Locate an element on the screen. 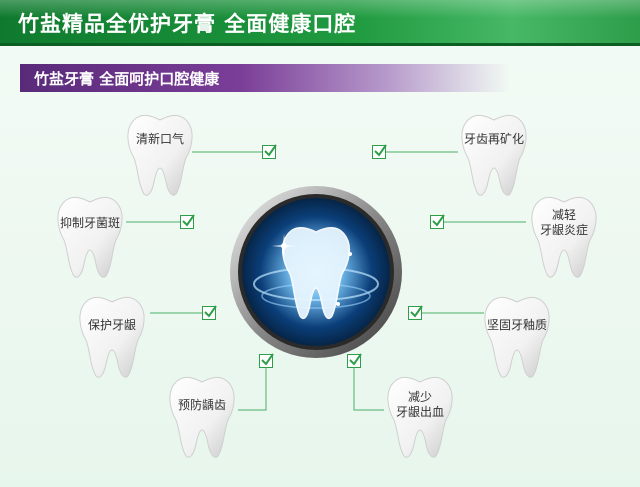  feature-tooth-gums: 保护牙龈 is located at coordinates (112, 337).